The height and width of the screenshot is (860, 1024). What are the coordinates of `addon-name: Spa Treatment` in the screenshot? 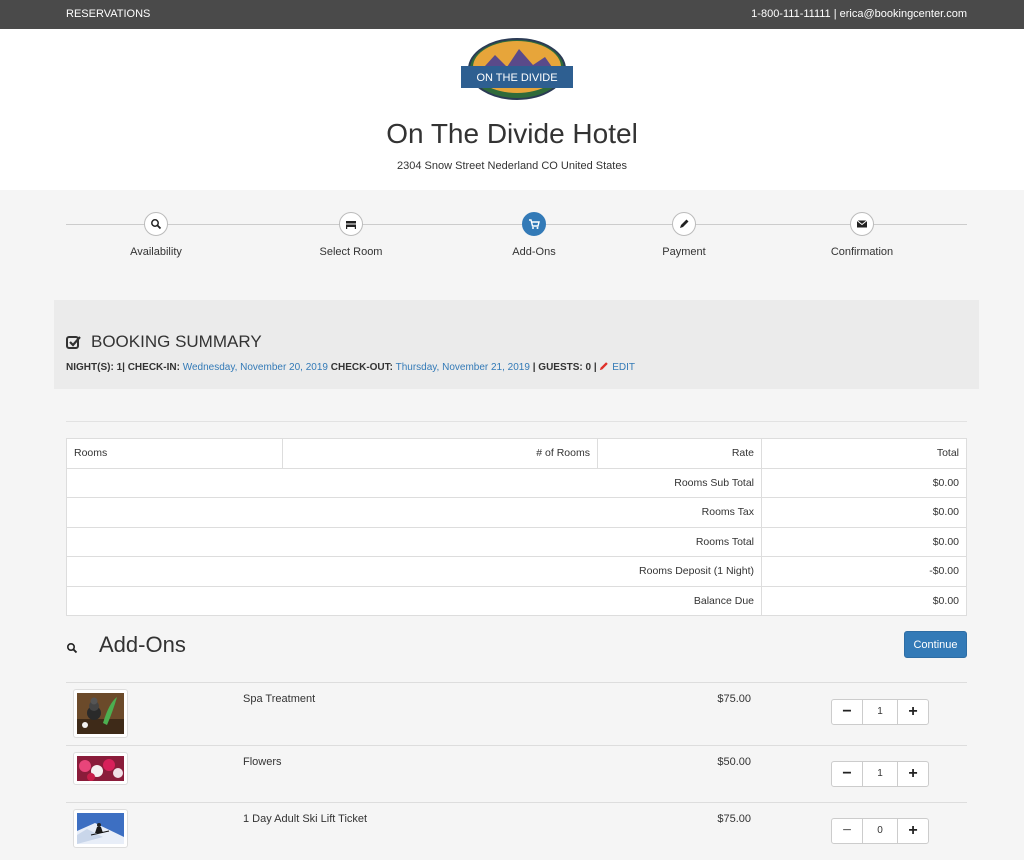 It's located at (279, 699).